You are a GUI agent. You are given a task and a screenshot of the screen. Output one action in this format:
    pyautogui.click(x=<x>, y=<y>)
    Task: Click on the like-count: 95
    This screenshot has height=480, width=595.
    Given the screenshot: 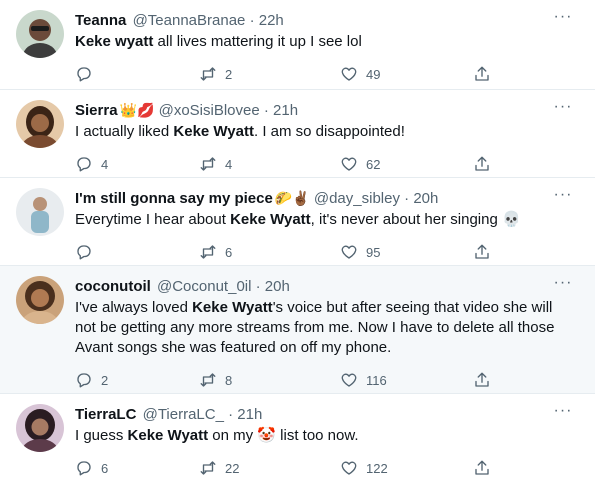 What is the action you would take?
    pyautogui.click(x=373, y=252)
    